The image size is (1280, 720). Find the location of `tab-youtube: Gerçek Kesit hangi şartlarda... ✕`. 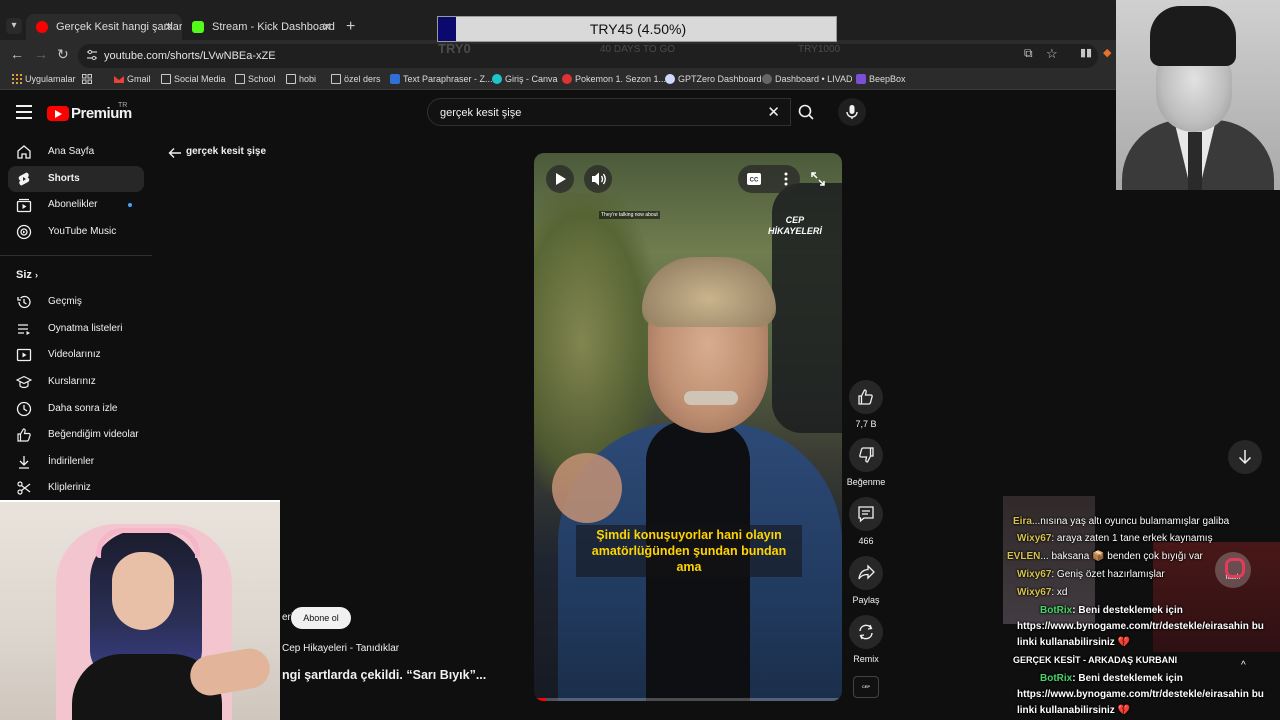

tab-youtube: Gerçek Kesit hangi şartlarda... ✕ is located at coordinates (104, 27).